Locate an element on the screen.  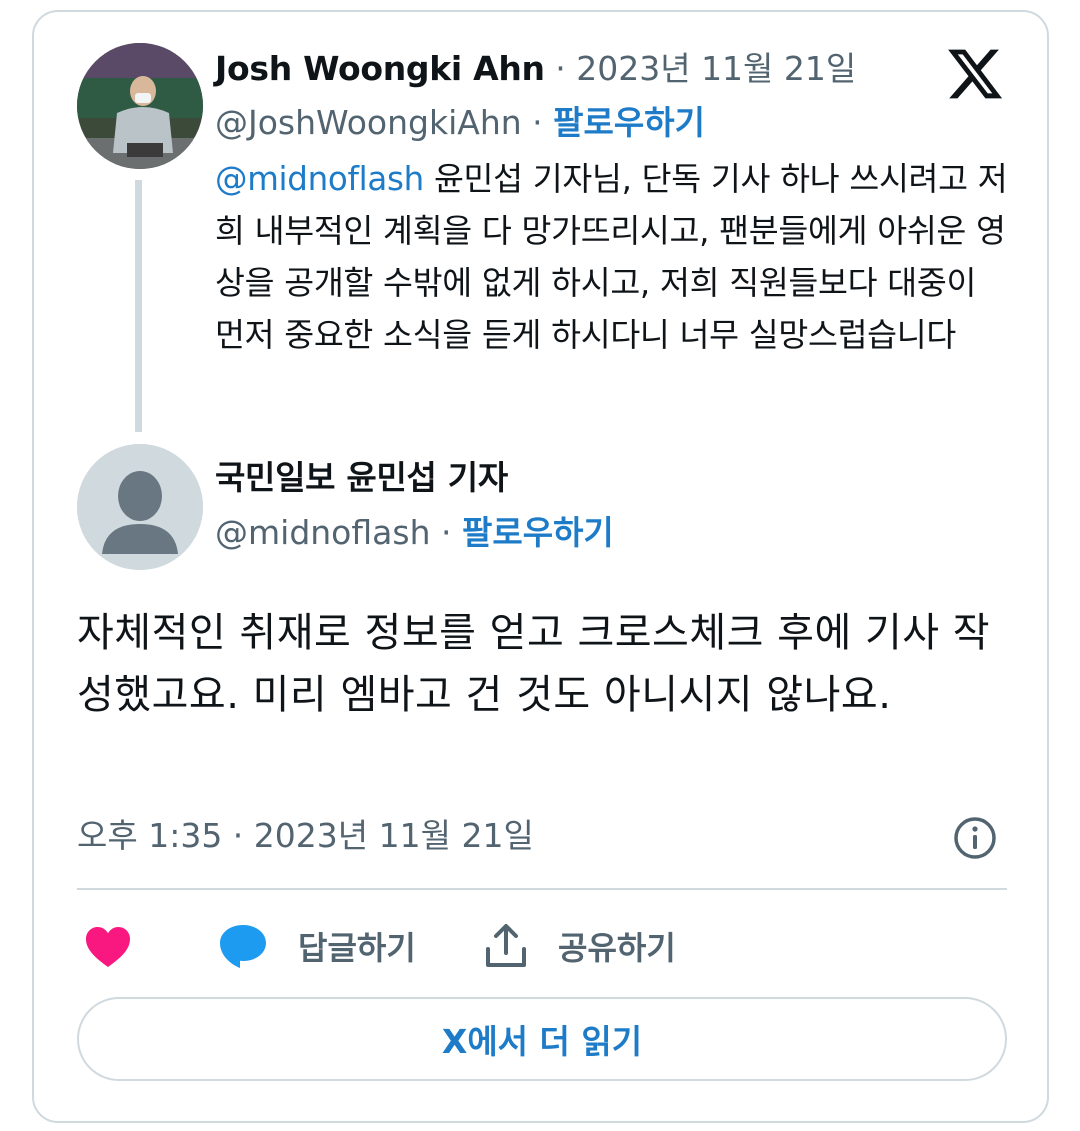
tweet-timestamp: 오후 1:35 · 2023년 11월 21일 is located at coordinates (305, 836).